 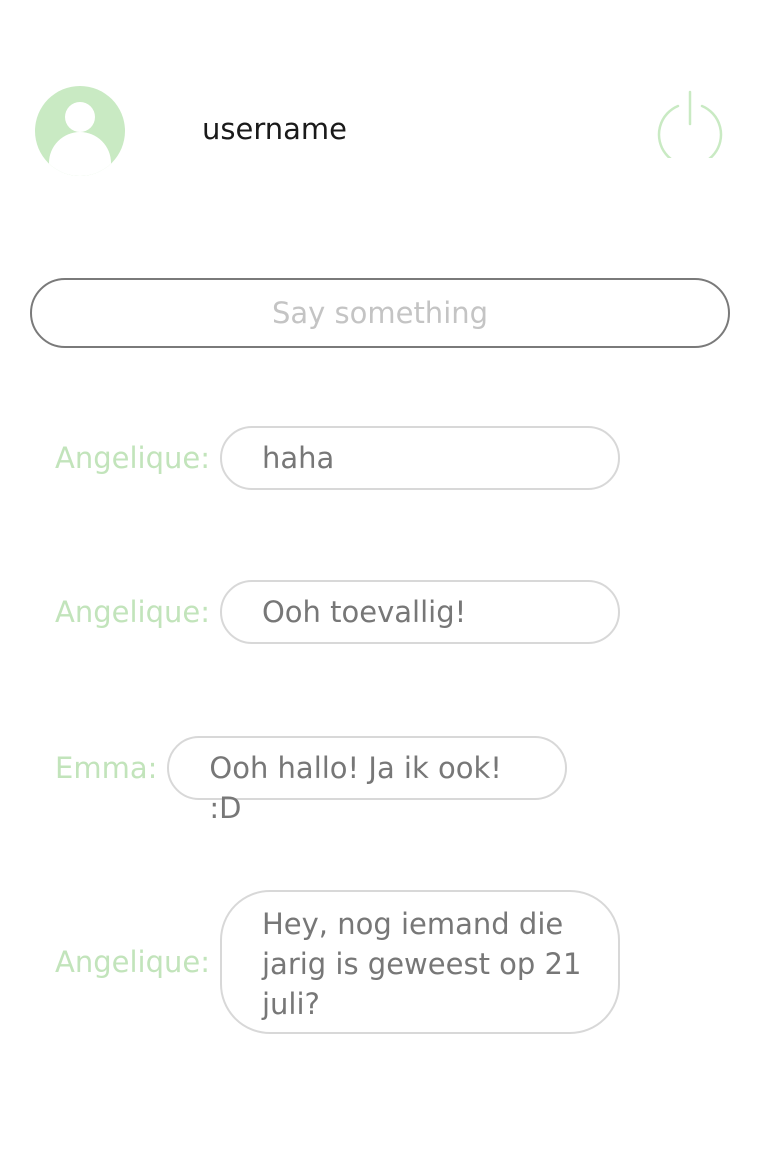 What do you see at coordinates (380, 313) in the screenshot?
I see `message-input` at bounding box center [380, 313].